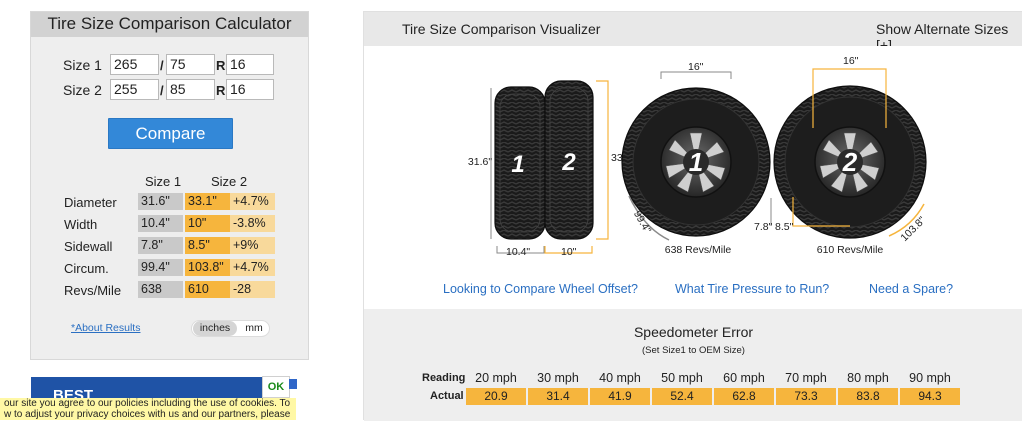 The height and width of the screenshot is (421, 1022). I want to click on results-row-label: Circum., so click(86, 268).